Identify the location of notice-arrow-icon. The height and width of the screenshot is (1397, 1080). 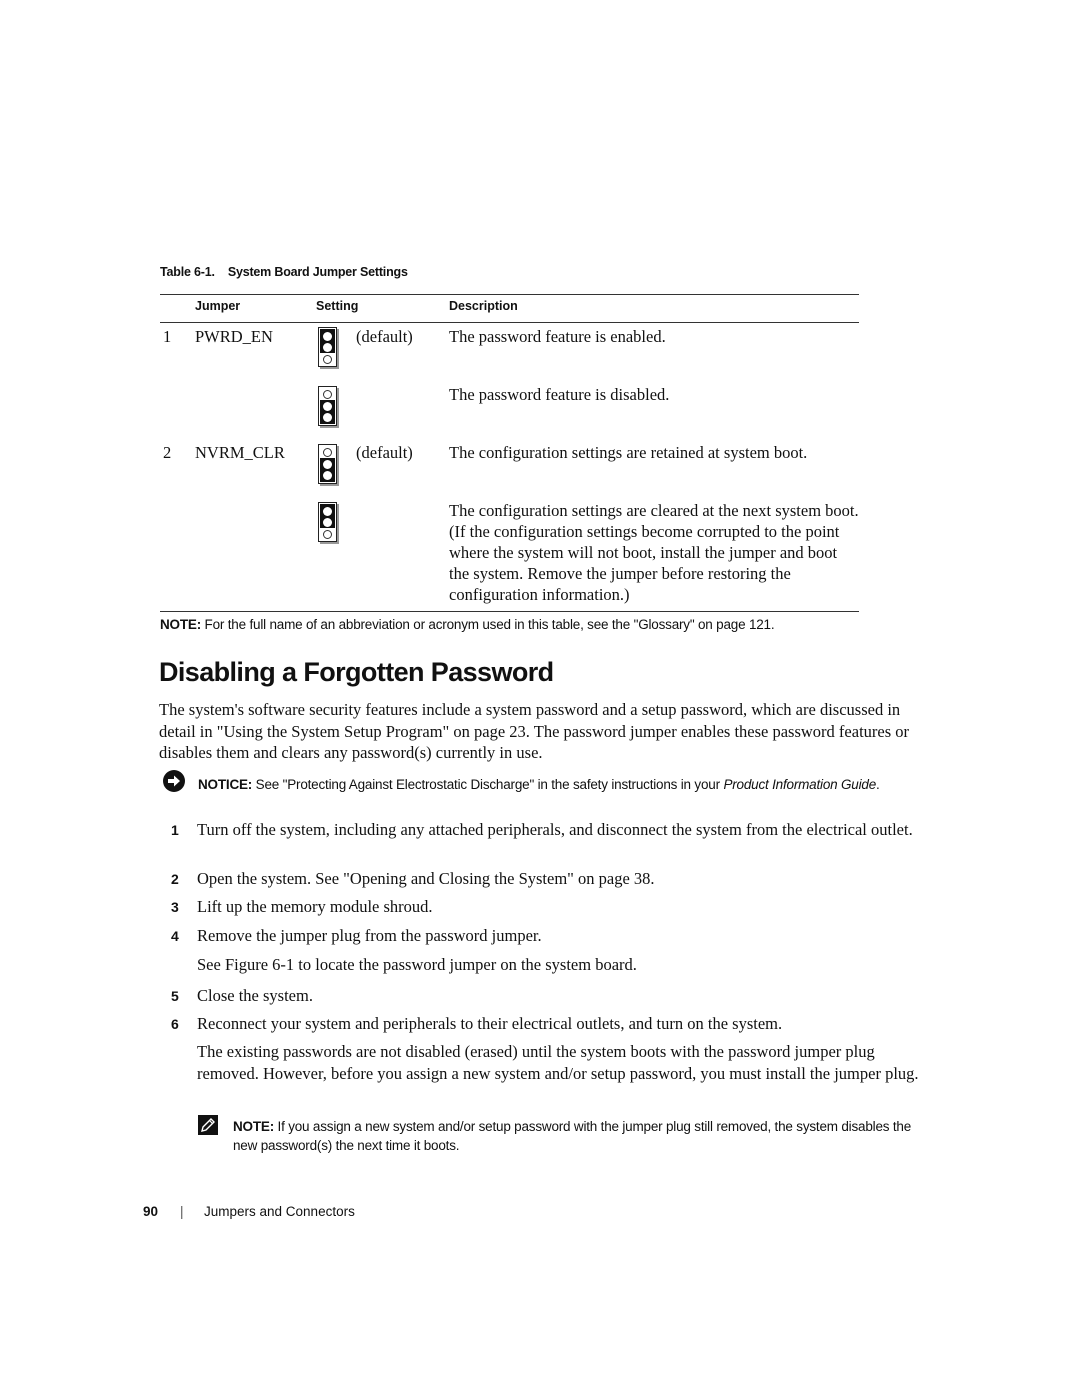
(174, 781).